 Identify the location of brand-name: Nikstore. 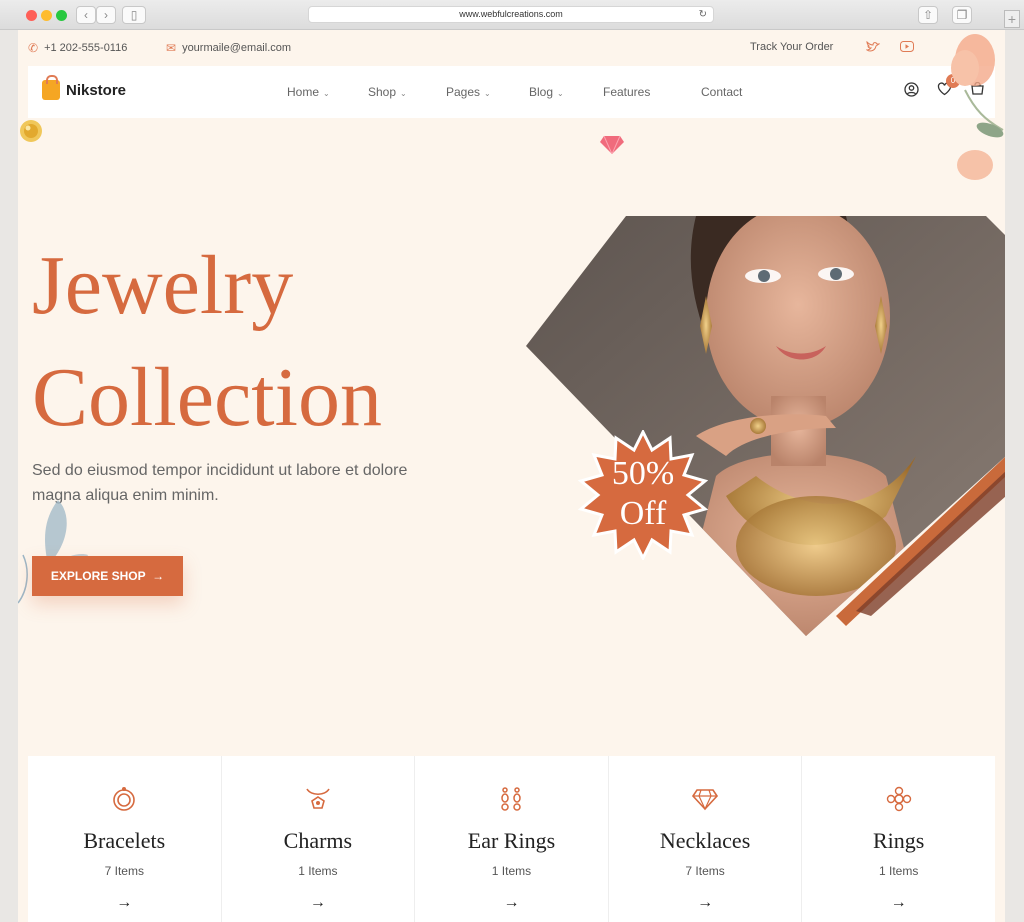
(96, 90).